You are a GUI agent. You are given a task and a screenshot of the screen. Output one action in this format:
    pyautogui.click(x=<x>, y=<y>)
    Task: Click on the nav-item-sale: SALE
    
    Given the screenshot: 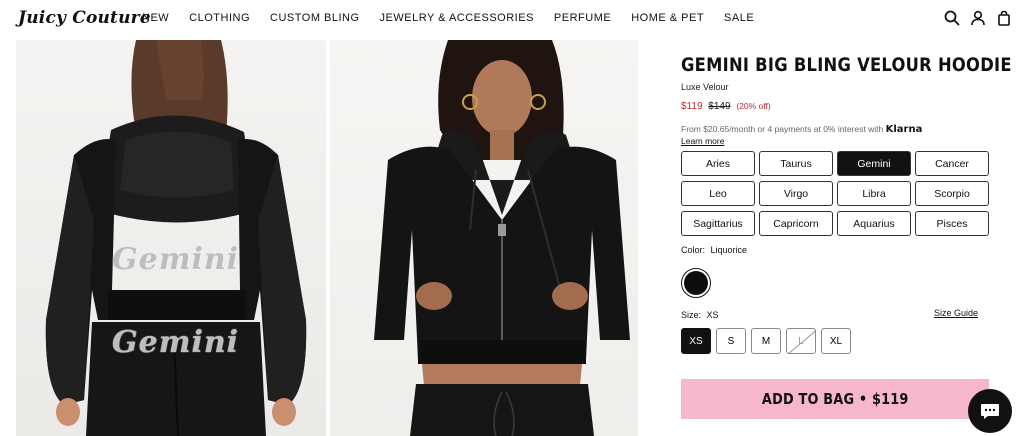 What is the action you would take?
    pyautogui.click(x=739, y=18)
    